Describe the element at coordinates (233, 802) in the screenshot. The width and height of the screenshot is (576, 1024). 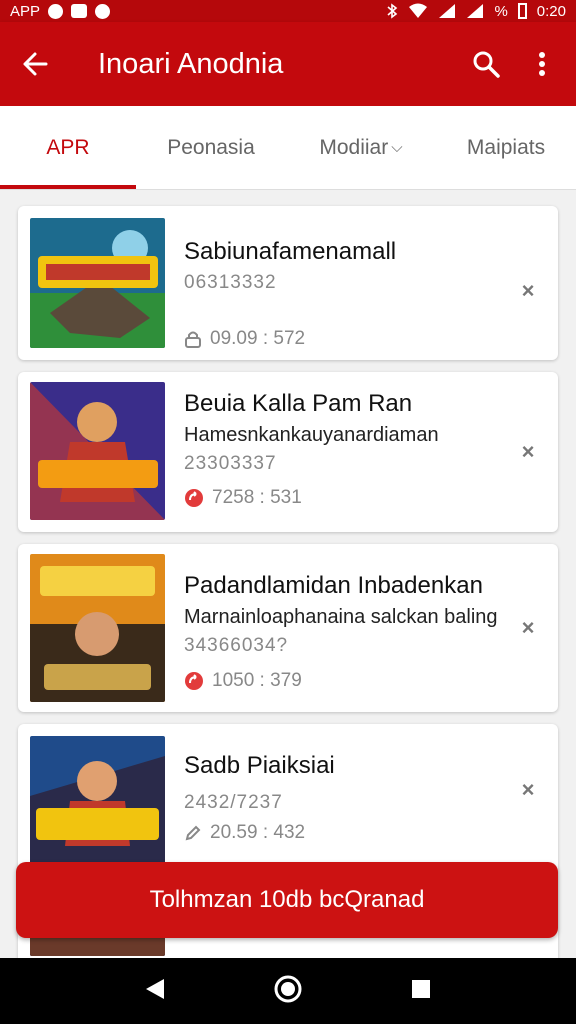
I see `item-code: 2432/7237` at that location.